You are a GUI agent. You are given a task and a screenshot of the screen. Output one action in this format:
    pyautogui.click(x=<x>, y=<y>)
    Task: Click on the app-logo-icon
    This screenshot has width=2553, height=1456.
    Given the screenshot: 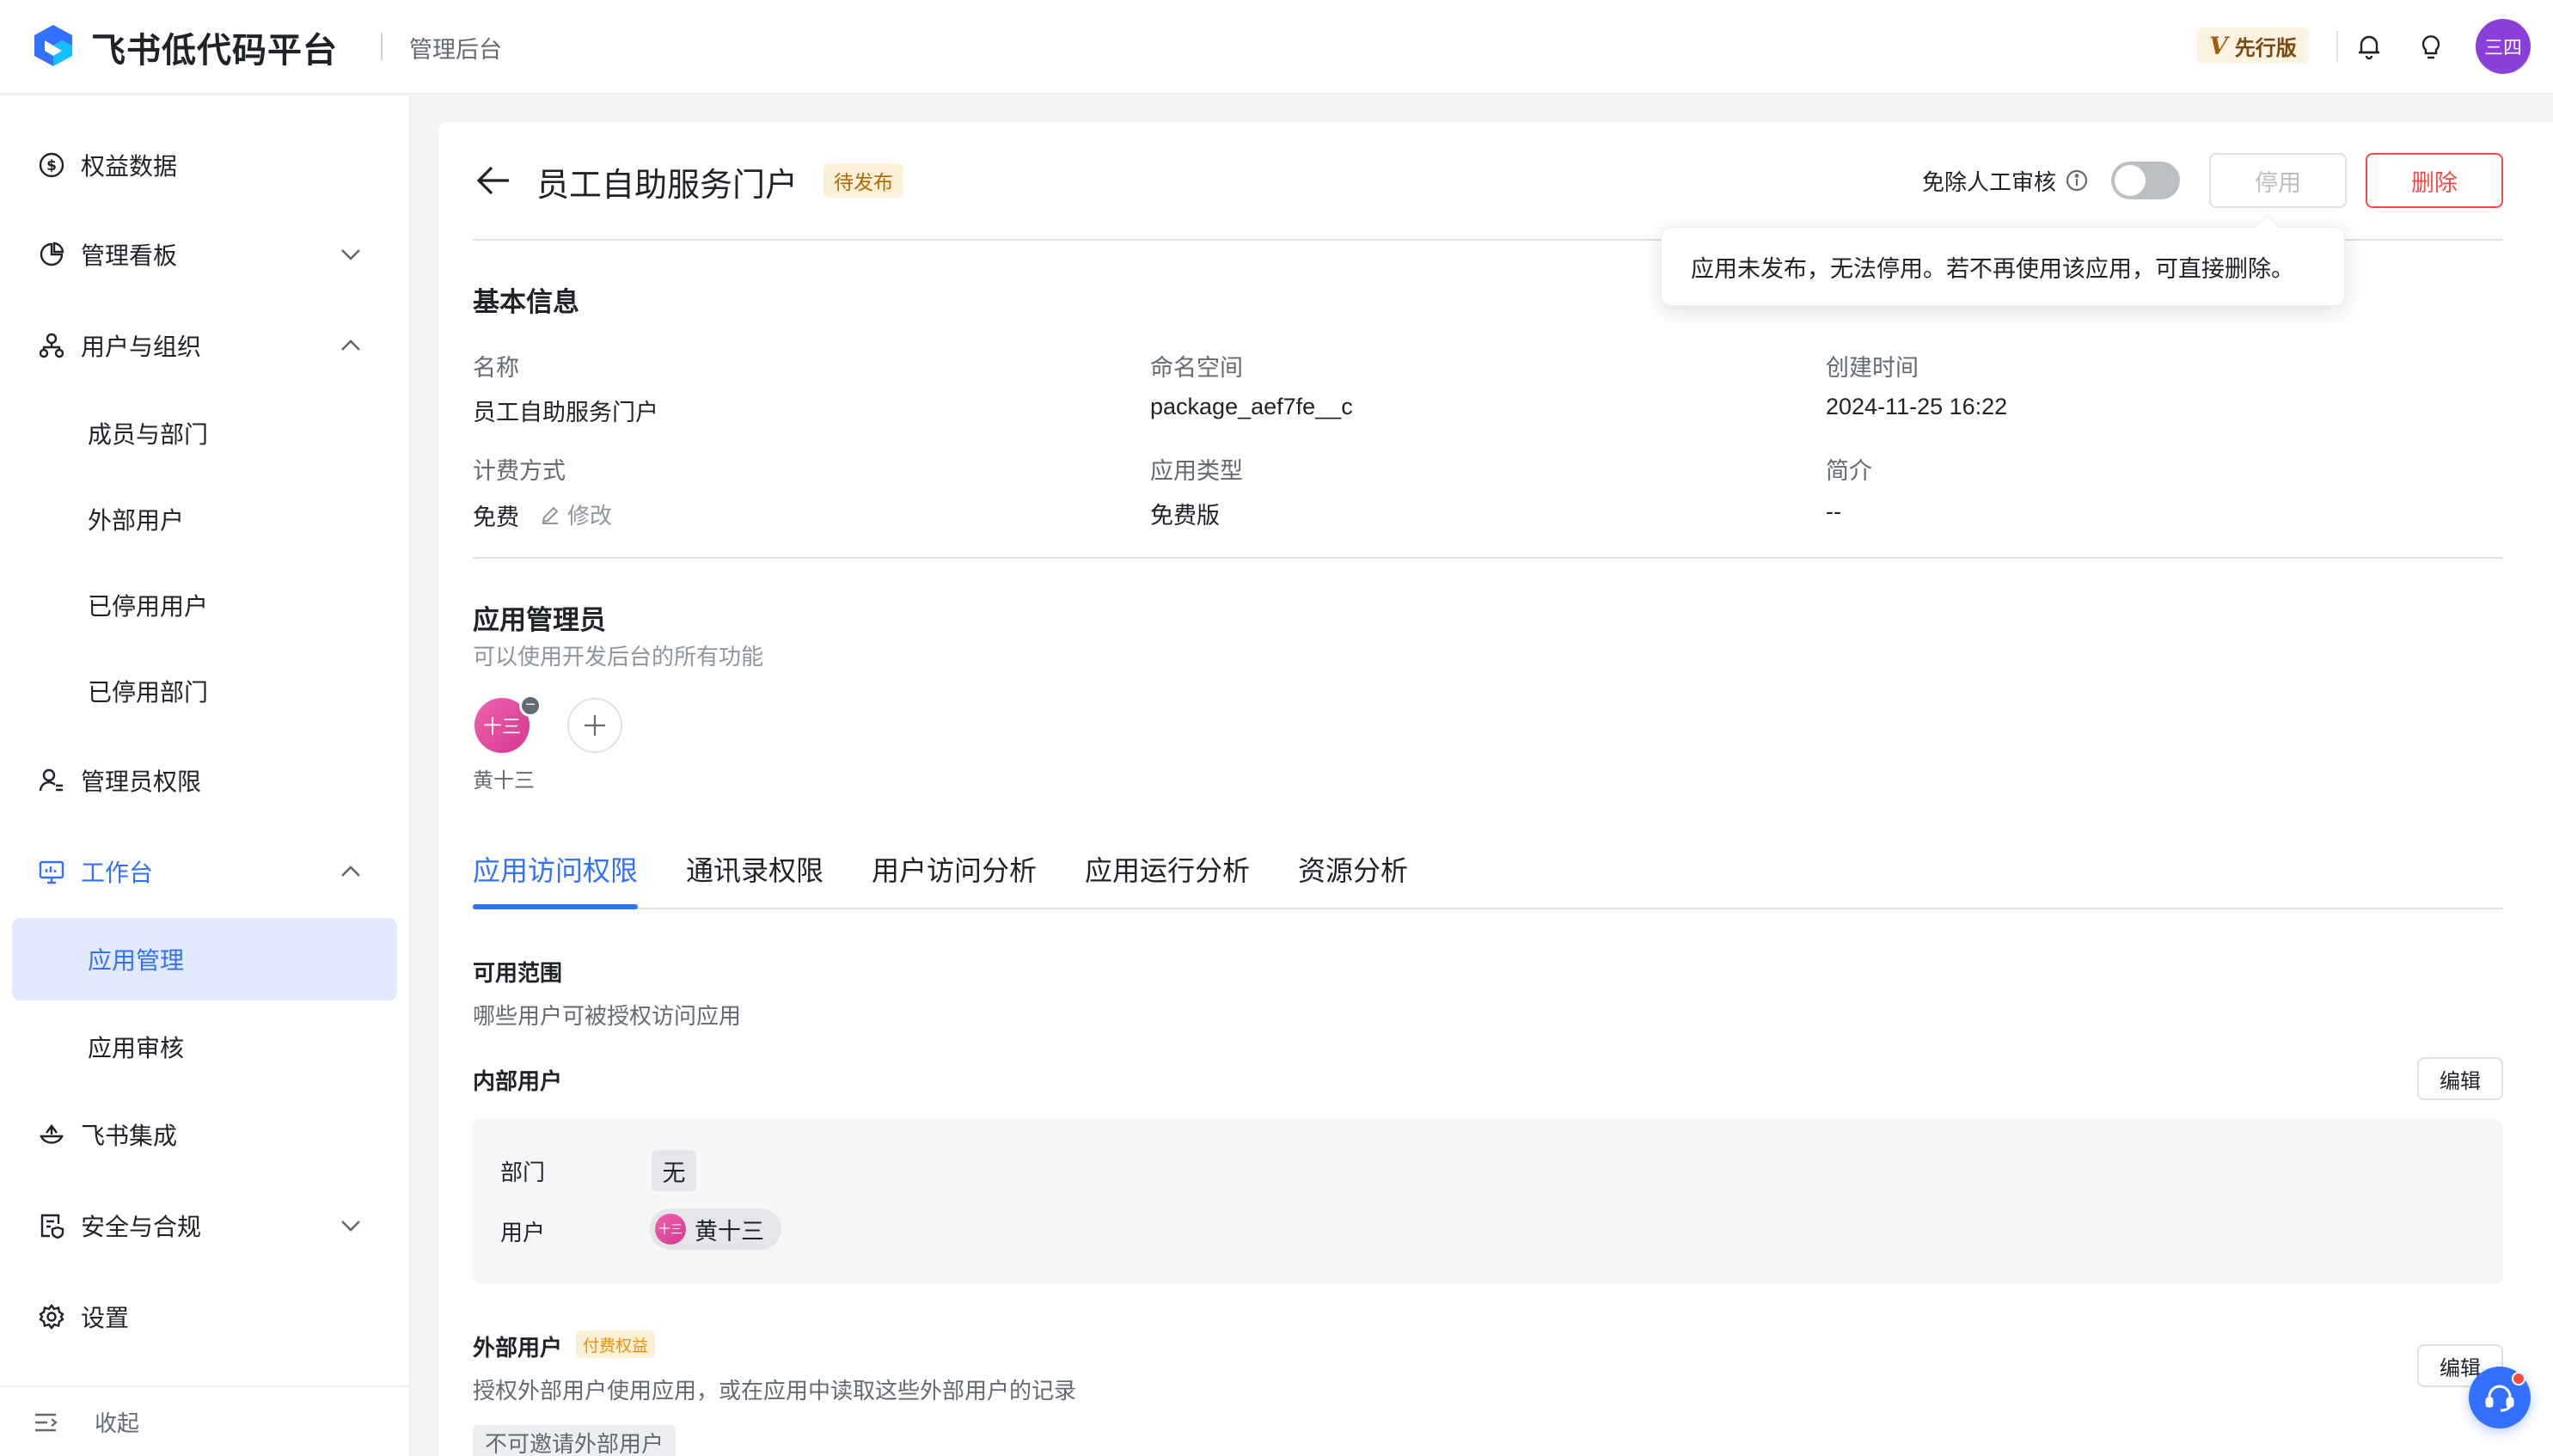 What is the action you would take?
    pyautogui.click(x=53, y=46)
    